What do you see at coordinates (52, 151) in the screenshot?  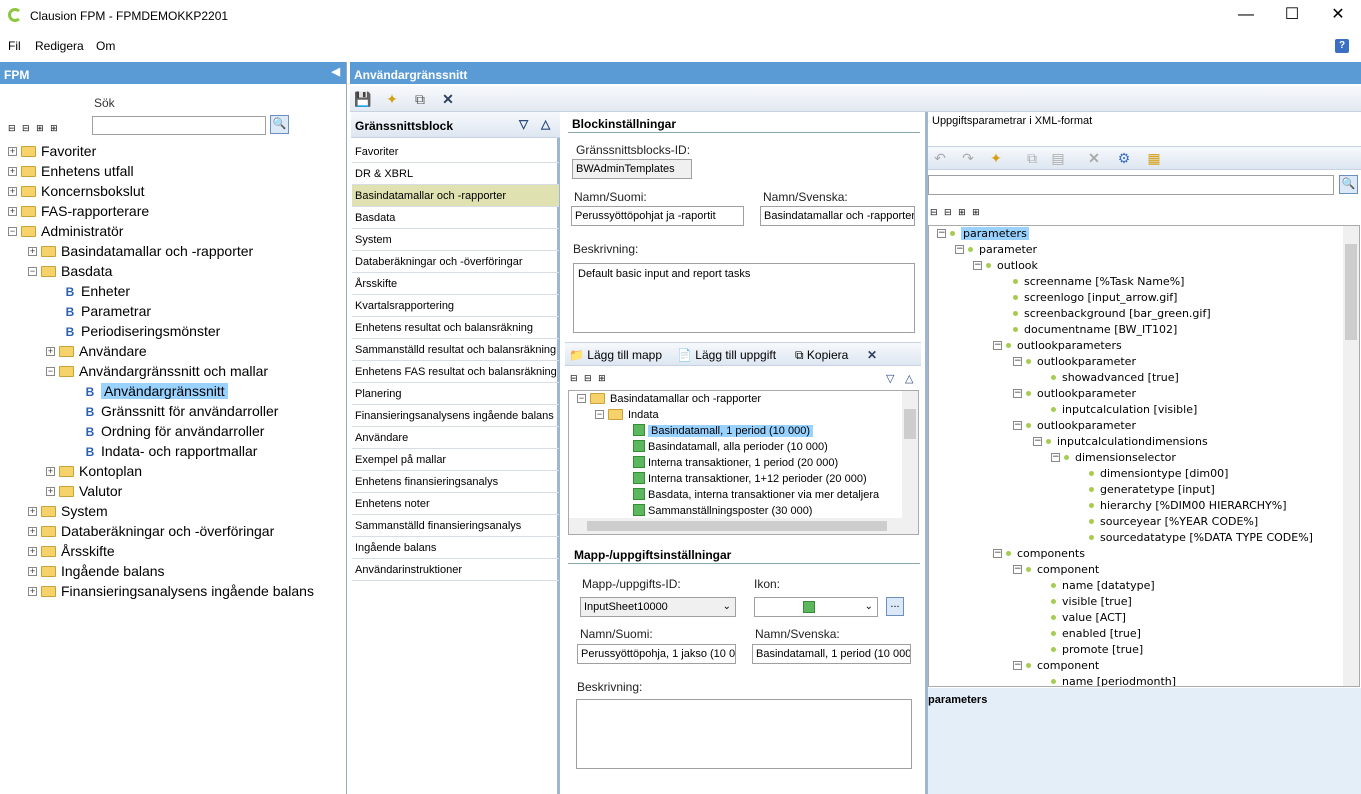 I see `tree-item-favoriter: + Favoriter` at bounding box center [52, 151].